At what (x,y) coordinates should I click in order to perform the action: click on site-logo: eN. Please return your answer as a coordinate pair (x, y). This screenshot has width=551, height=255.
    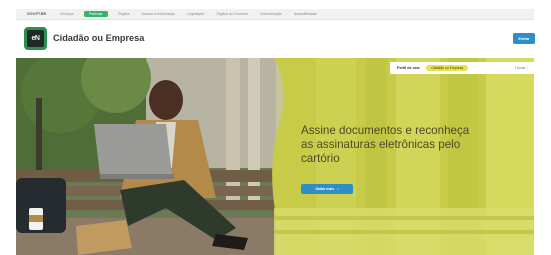
    Looking at the image, I should click on (35, 38).